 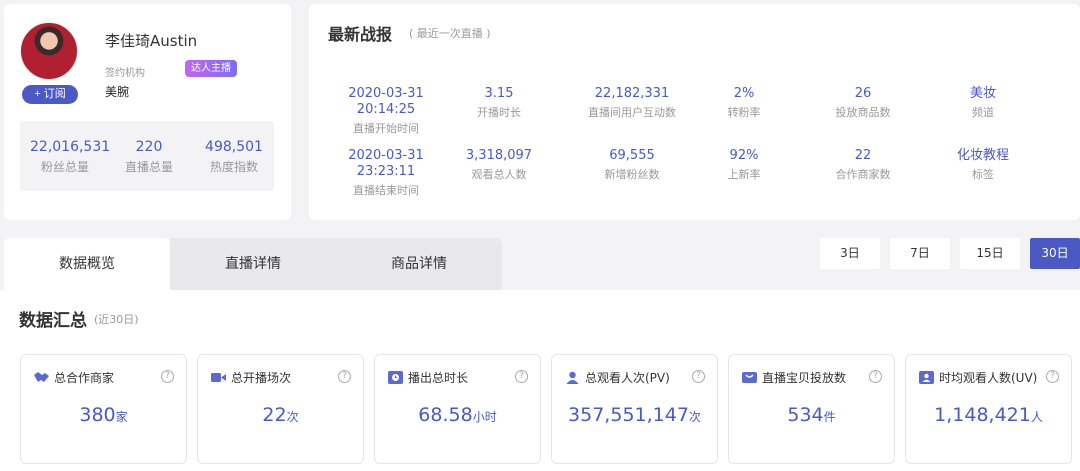 What do you see at coordinates (41, 377) in the screenshot?
I see `handshake-icon` at bounding box center [41, 377].